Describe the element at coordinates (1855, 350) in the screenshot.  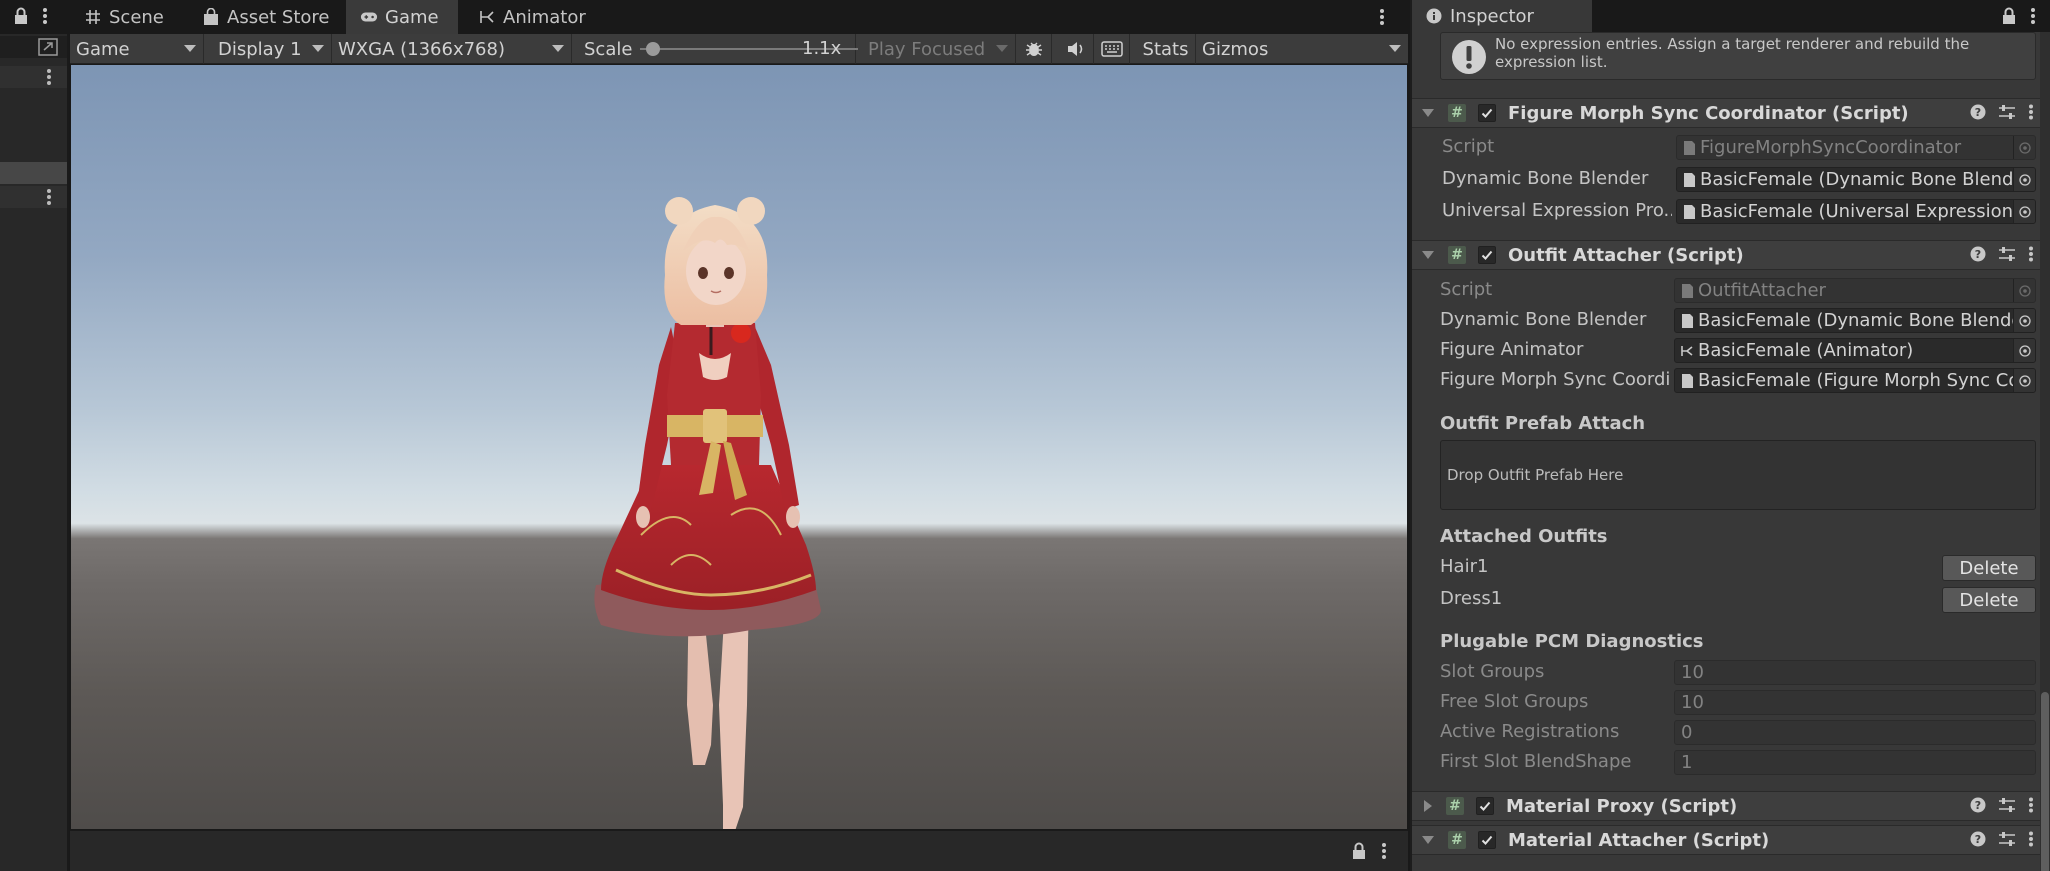
I see `figure-animator-field: BasicFemale (Animator)` at that location.